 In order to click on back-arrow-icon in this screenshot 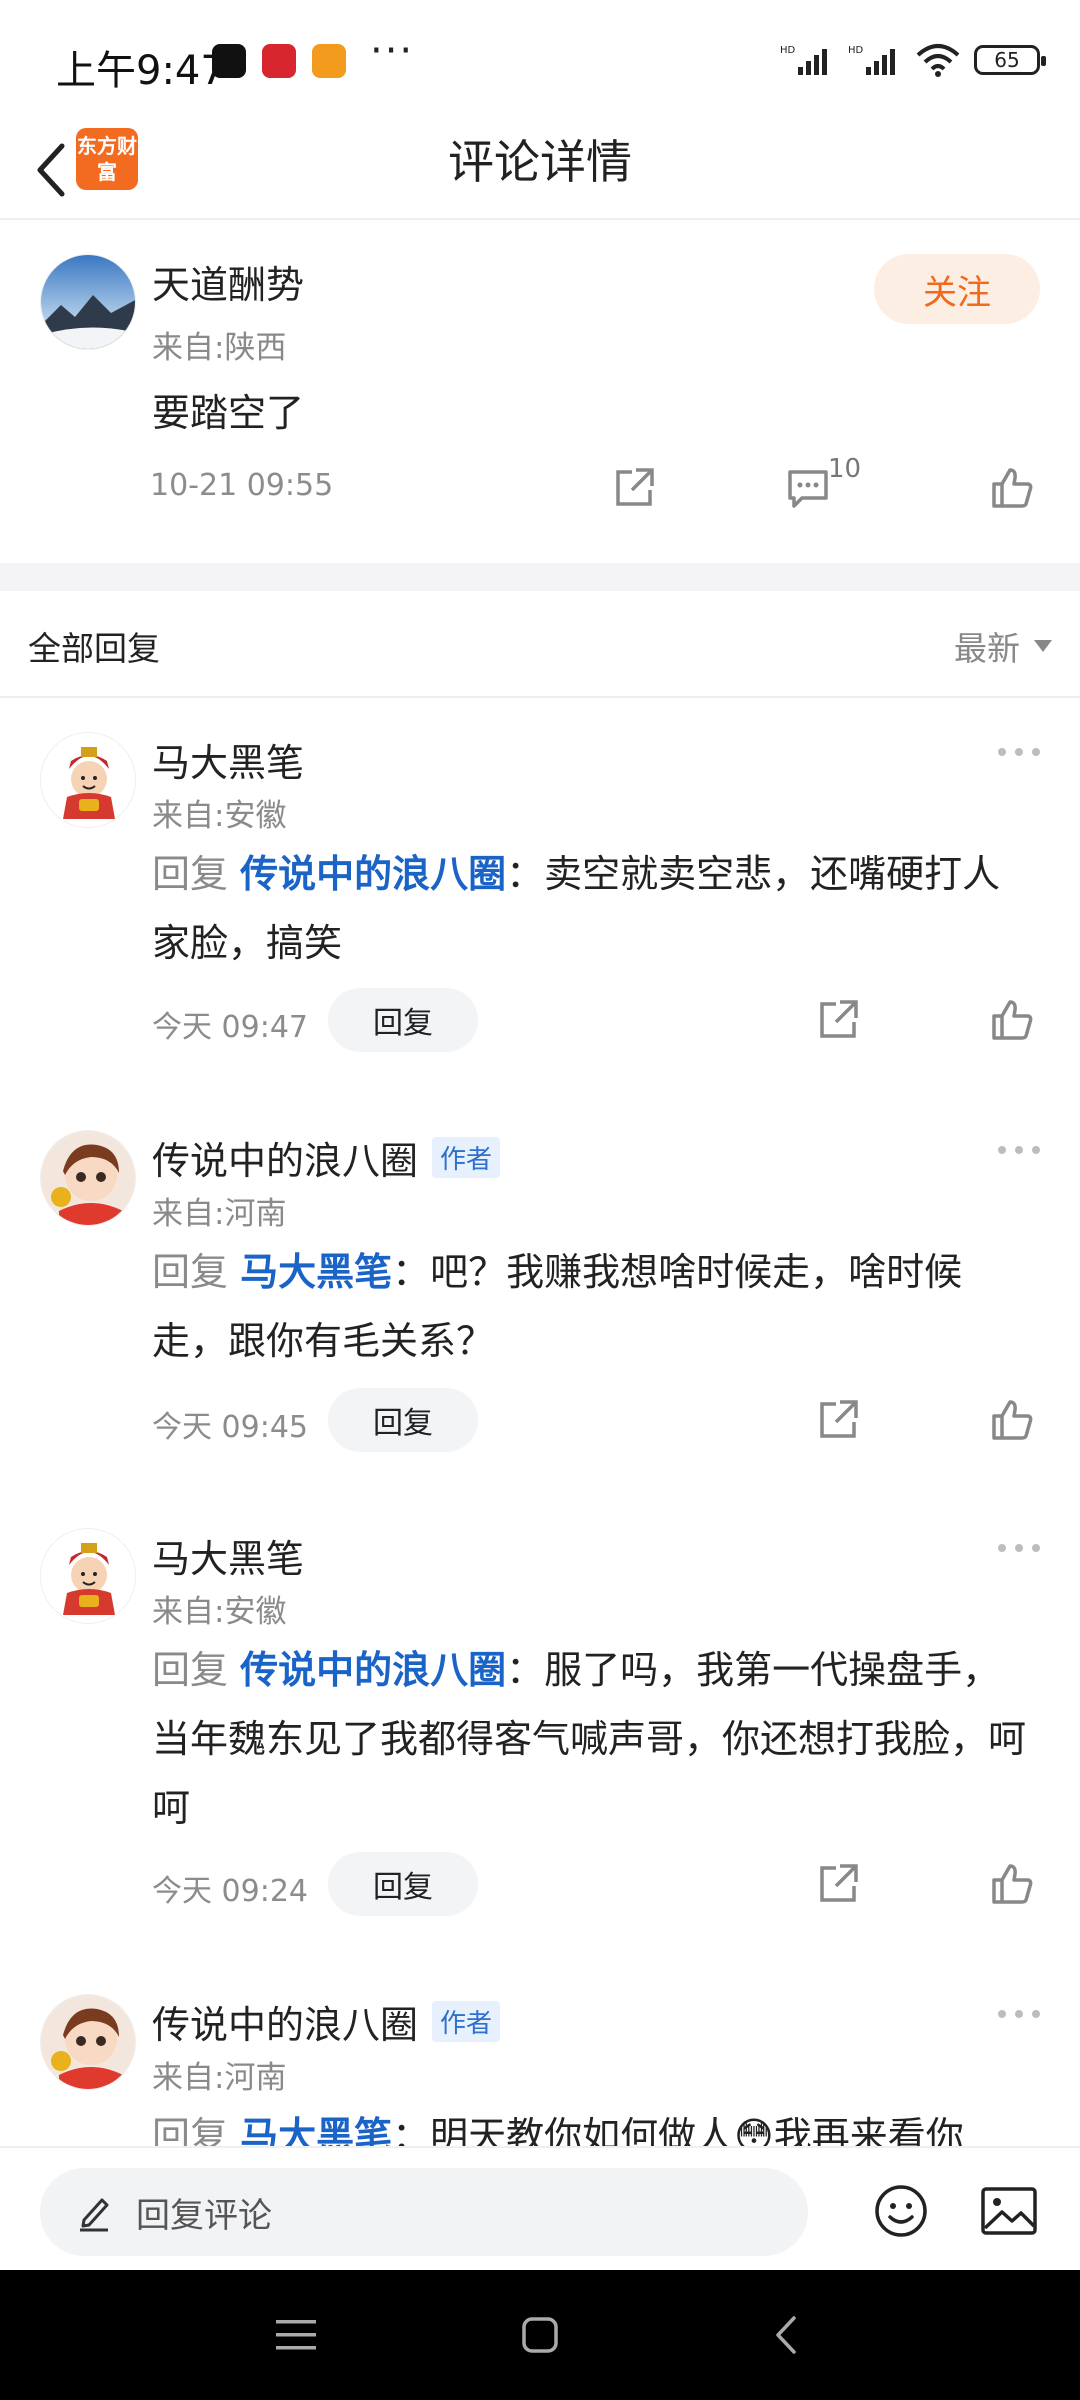, I will do `click(51, 170)`.